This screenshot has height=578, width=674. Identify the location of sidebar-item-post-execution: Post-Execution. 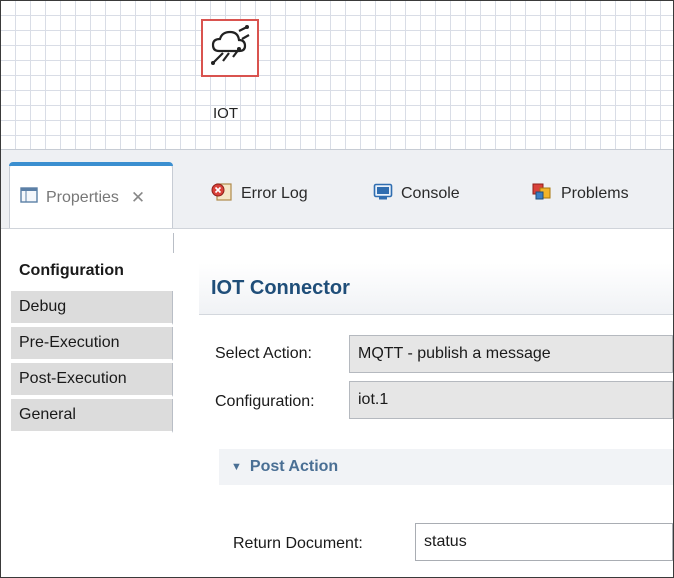
(92, 380).